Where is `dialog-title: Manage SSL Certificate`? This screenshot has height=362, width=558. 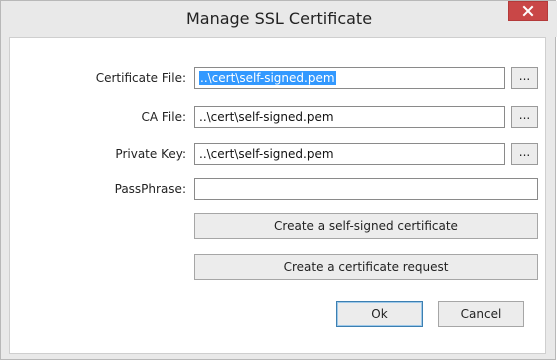
dialog-title: Manage SSL Certificate is located at coordinates (279, 18).